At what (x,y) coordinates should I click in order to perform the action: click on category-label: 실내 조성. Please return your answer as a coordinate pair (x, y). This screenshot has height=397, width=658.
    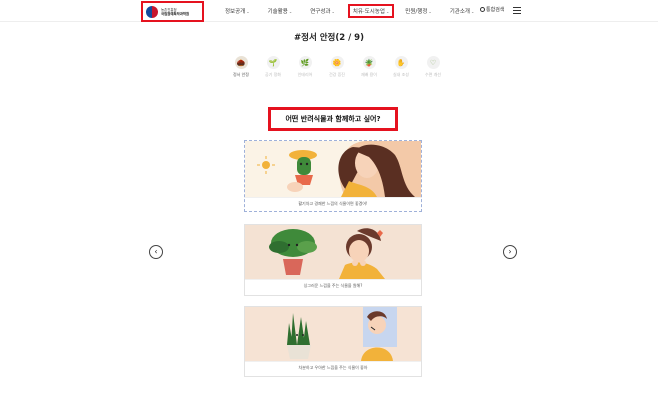
    Looking at the image, I should click on (401, 74).